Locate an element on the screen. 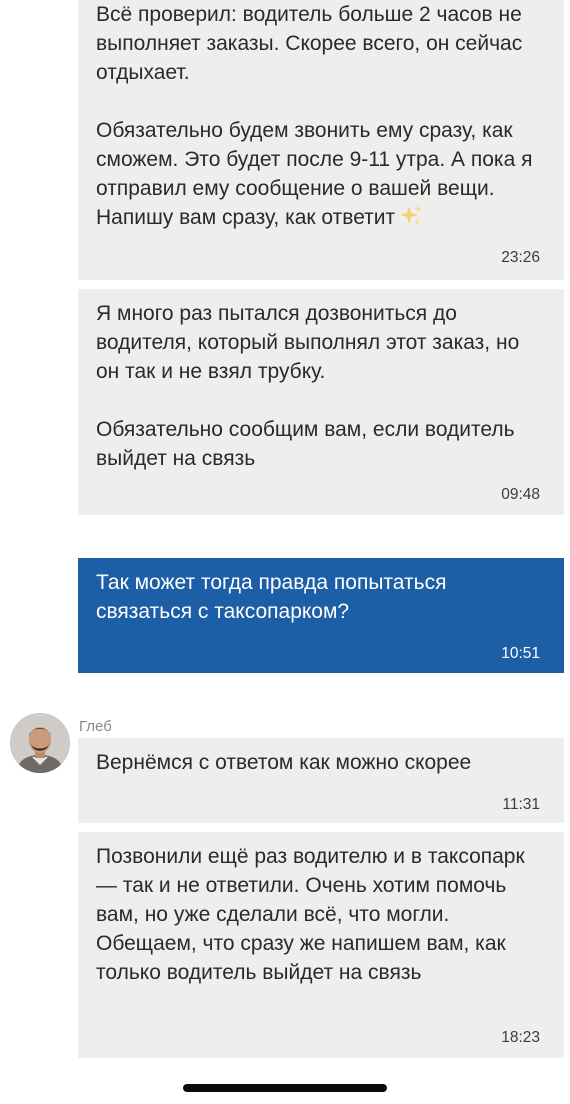 The image size is (570, 1104). avatar is located at coordinates (40, 743).